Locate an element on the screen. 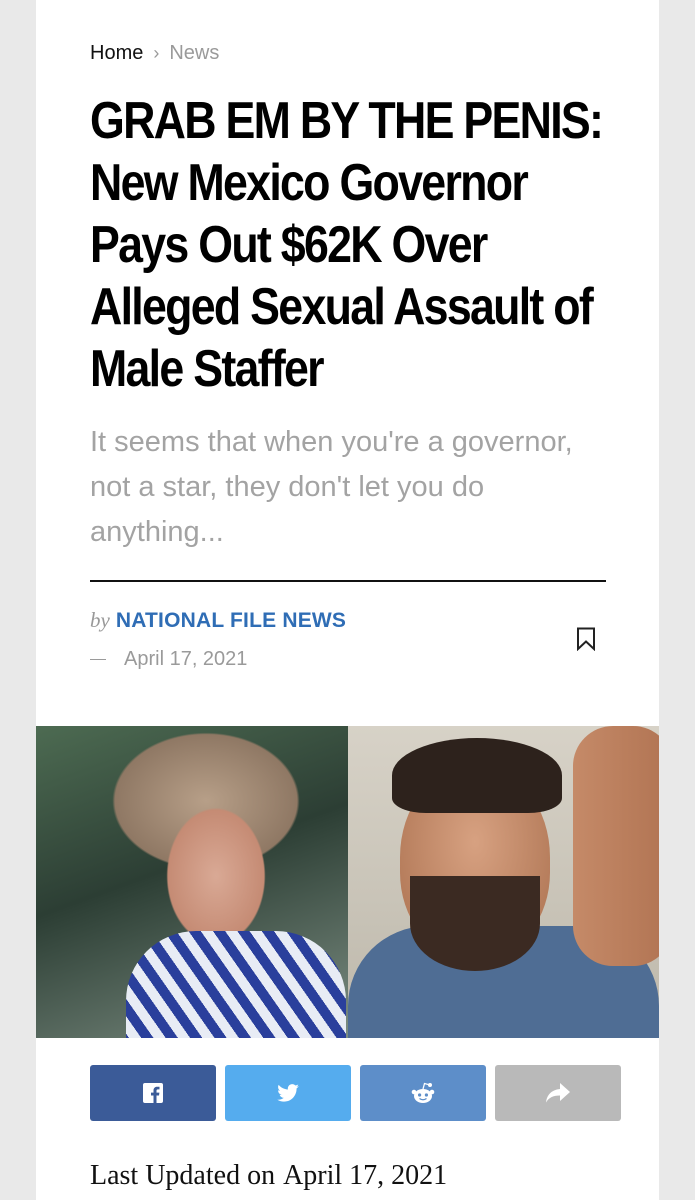 This screenshot has width=695, height=1200. last-updated-label: Last Updated on is located at coordinates (183, 1175).